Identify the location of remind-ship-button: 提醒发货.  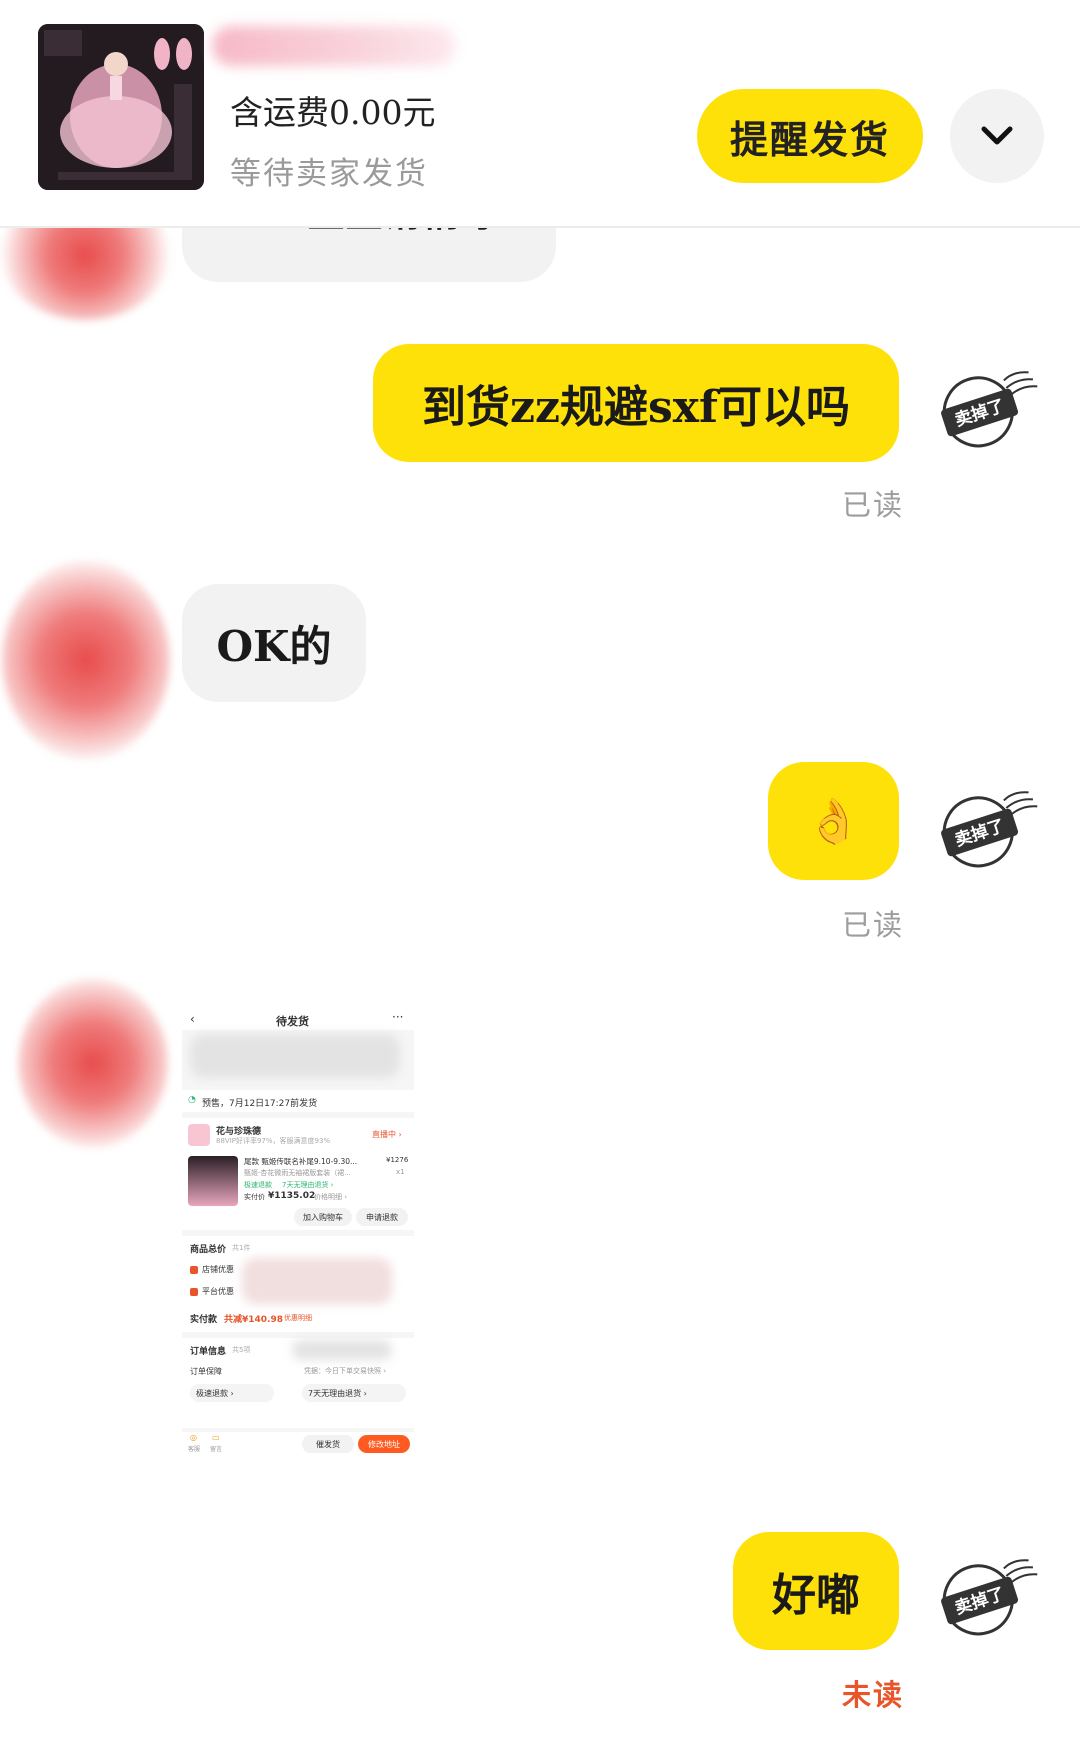
(810, 136).